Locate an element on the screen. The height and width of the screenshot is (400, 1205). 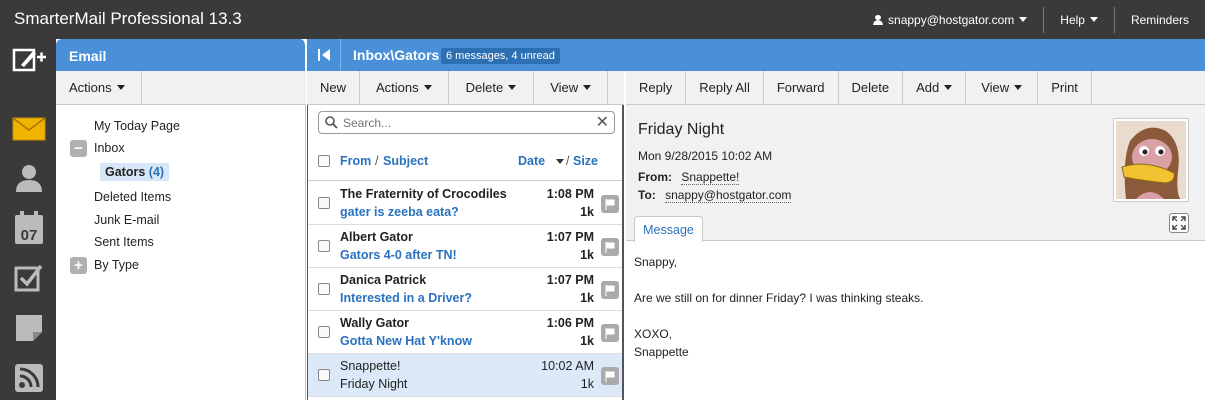
calendar-icon: 07 is located at coordinates (29, 228).